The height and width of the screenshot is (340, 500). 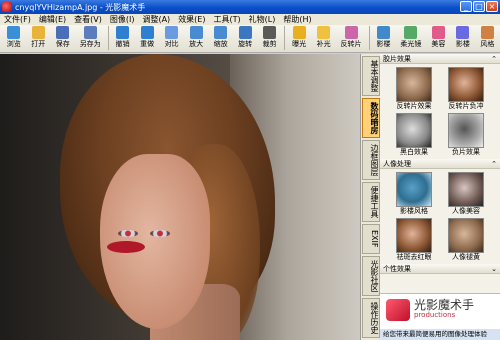 I want to click on tab-quick-tools: 便捷工具, so click(x=371, y=202).